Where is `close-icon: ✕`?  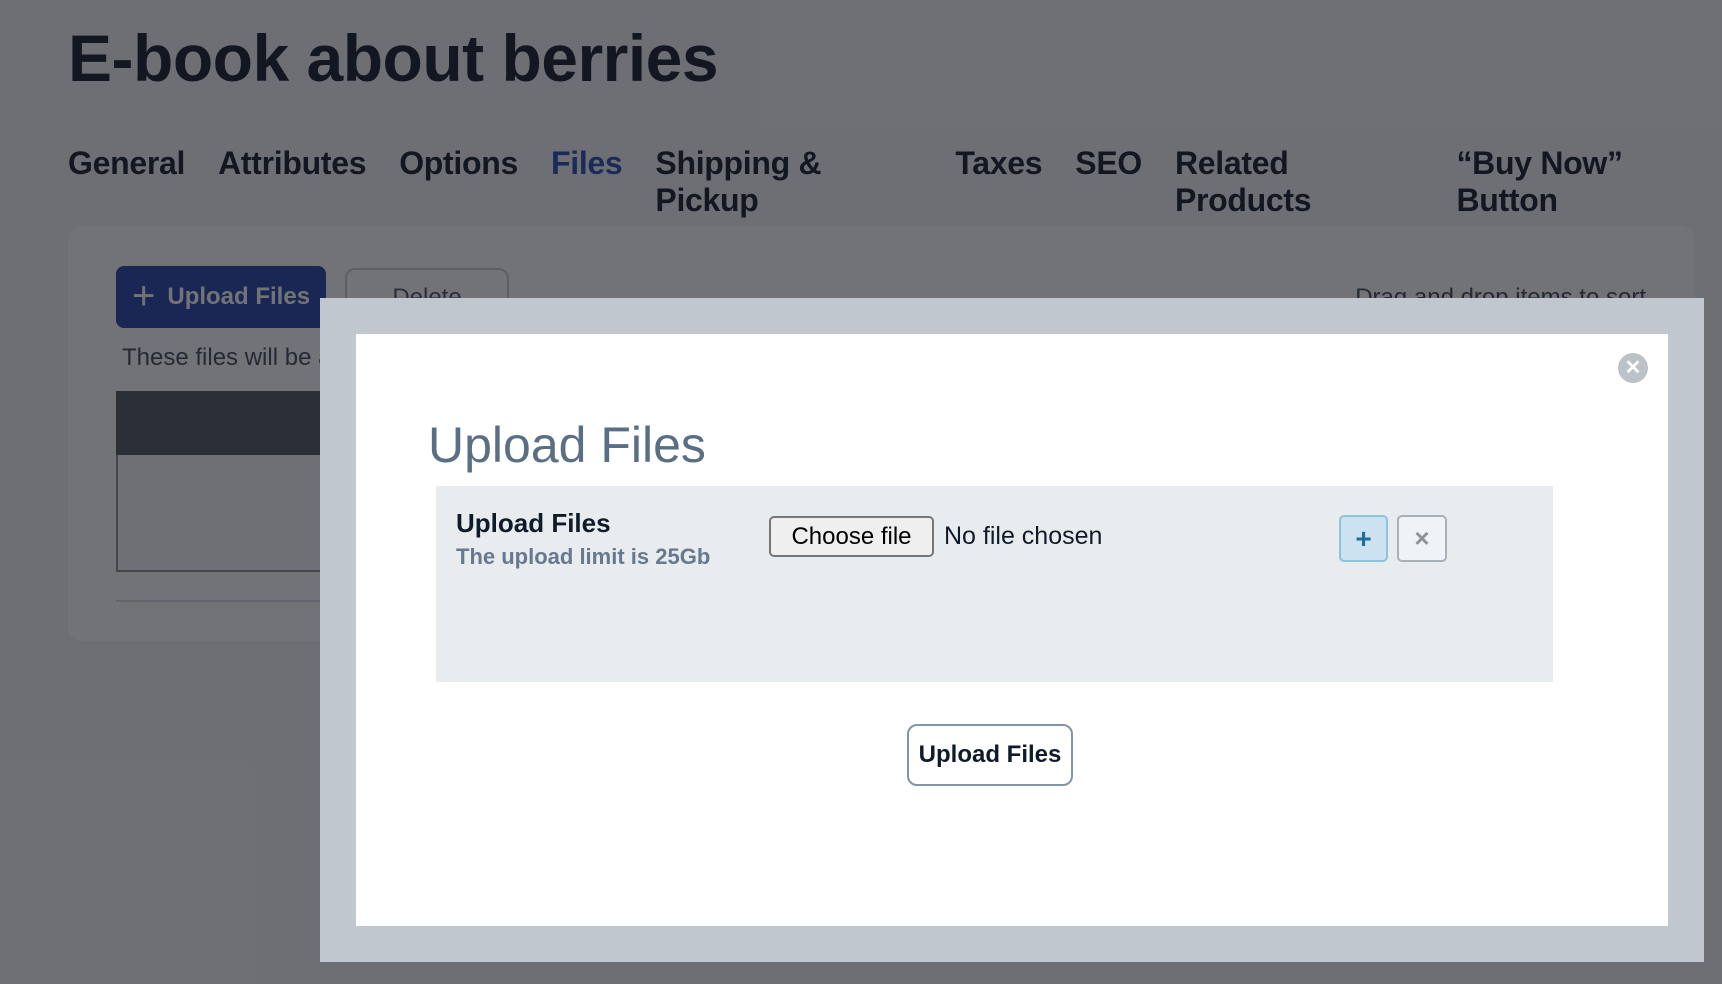
close-icon: ✕ is located at coordinates (1633, 368).